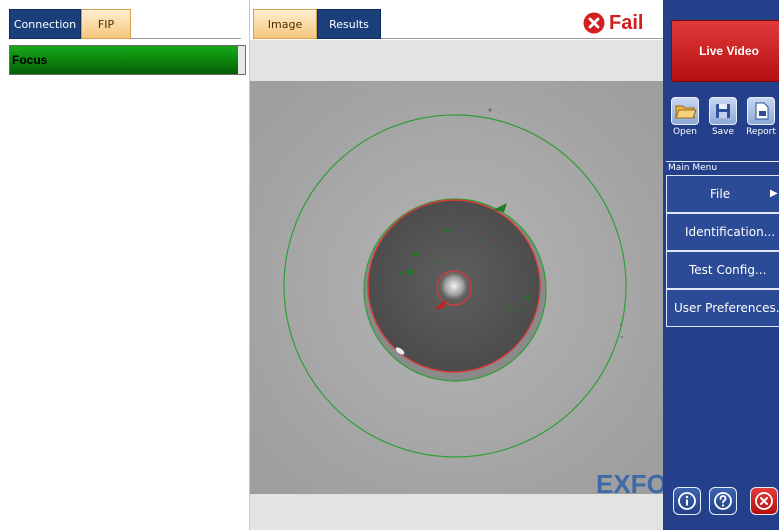 The width and height of the screenshot is (779, 530). I want to click on open-button: Open, so click(685, 117).